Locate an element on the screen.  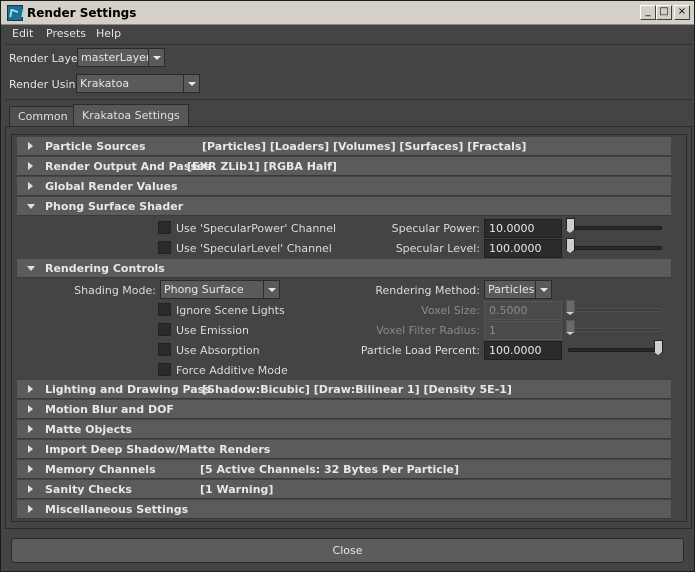
close-button: Close is located at coordinates (347, 550).